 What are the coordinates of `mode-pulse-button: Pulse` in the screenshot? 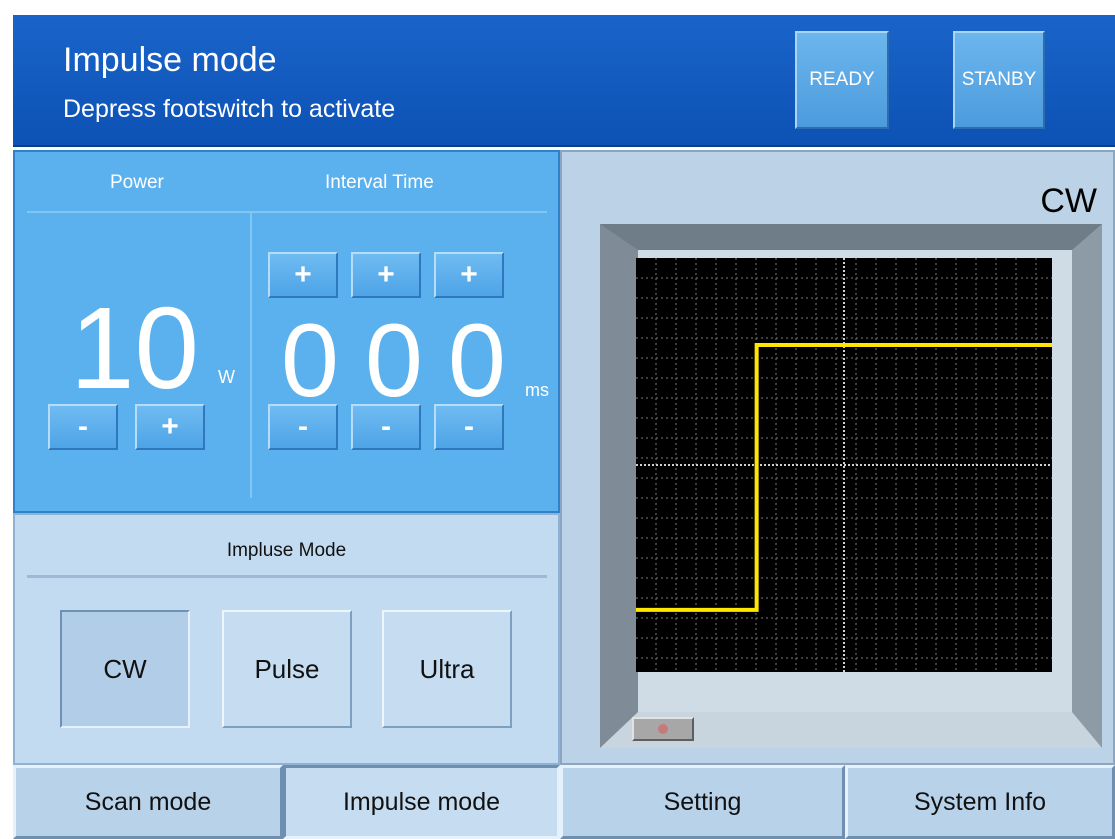 It's located at (287, 669).